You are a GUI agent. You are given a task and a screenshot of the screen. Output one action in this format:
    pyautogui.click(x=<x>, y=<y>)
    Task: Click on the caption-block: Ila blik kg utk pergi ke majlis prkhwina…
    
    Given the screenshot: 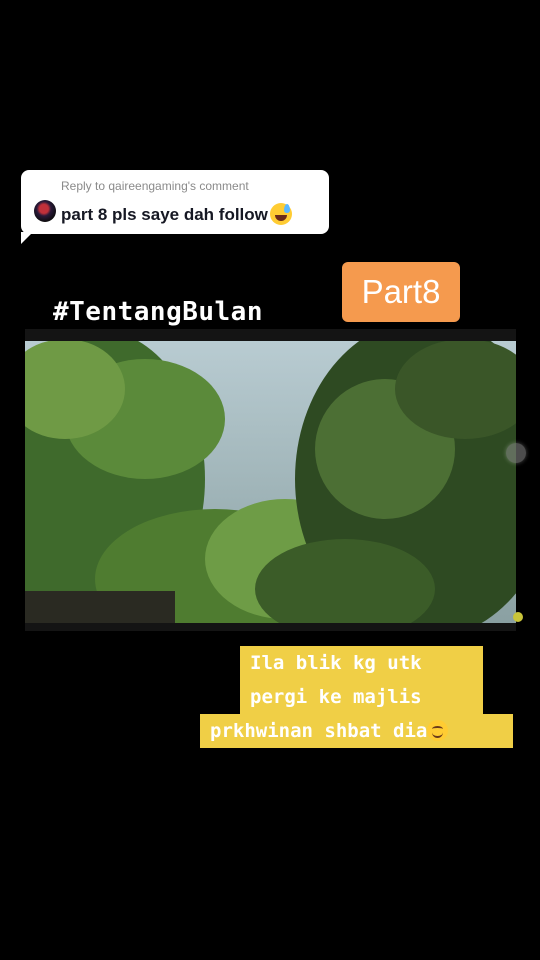 What is the action you would take?
    pyautogui.click(x=356, y=697)
    